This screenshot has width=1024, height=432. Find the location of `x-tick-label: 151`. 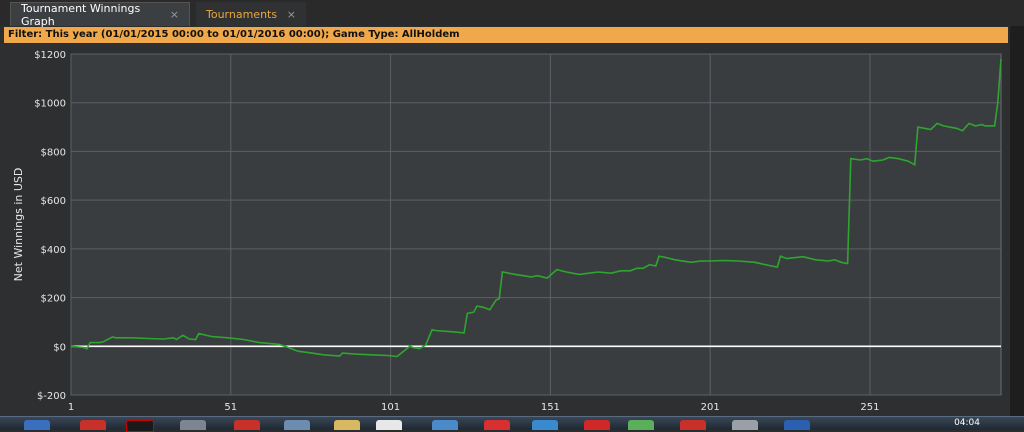

x-tick-label: 151 is located at coordinates (550, 407).